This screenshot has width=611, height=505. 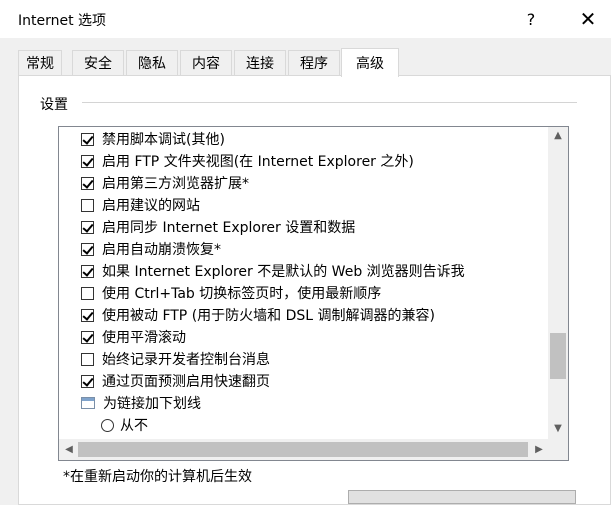 I want to click on setting-label: 通过页面预测启用快速翻页, so click(x=186, y=382).